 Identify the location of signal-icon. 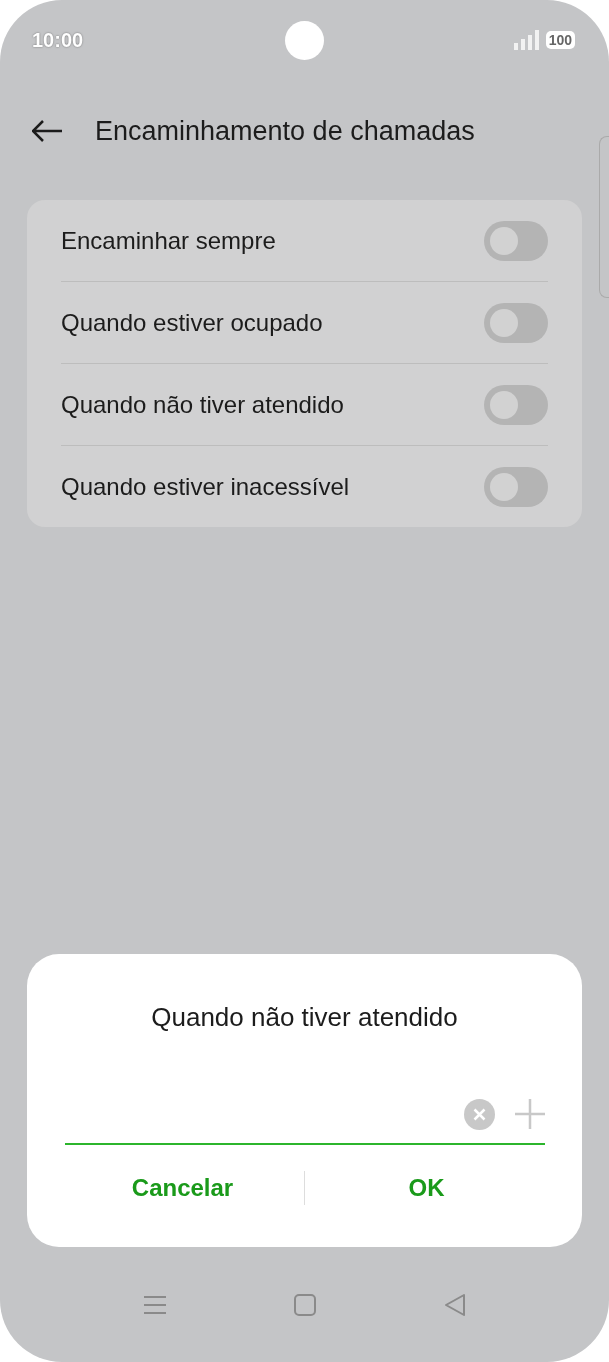
(526, 40).